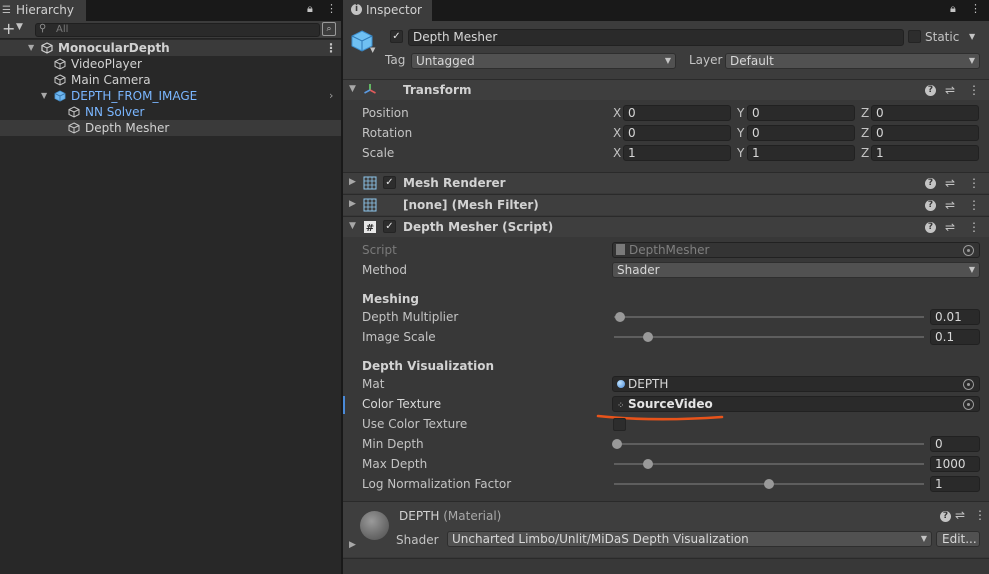 This screenshot has width=989, height=574. I want to click on mat-object-field: DEPTH, so click(796, 384).